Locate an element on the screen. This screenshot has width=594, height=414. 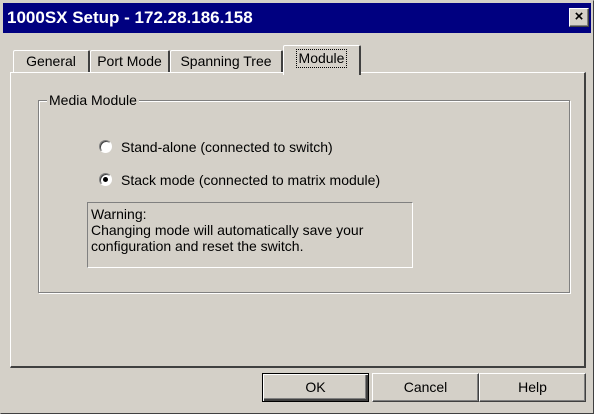
tab-port-mode: Port Mode is located at coordinates (130, 61).